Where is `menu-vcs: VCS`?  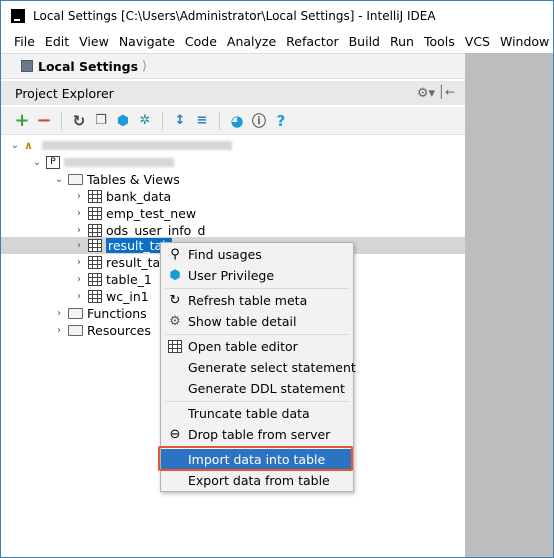 menu-vcs: VCS is located at coordinates (477, 41).